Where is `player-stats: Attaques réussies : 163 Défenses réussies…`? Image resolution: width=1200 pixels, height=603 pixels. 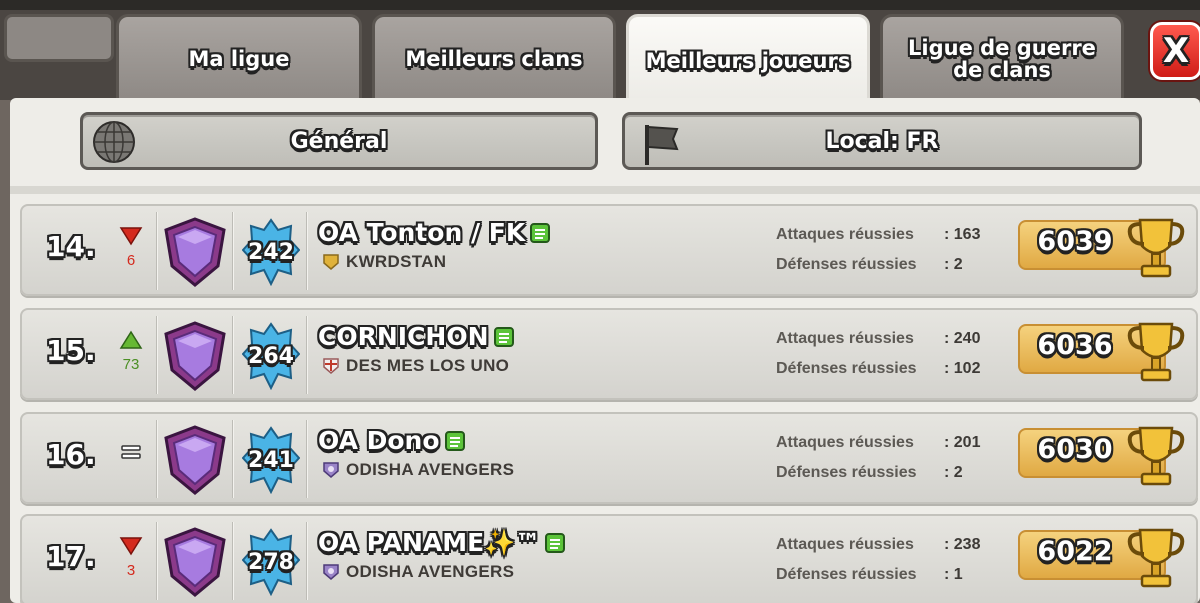
player-stats: Attaques réussies : 163 Défenses réussies… is located at coordinates (878, 250).